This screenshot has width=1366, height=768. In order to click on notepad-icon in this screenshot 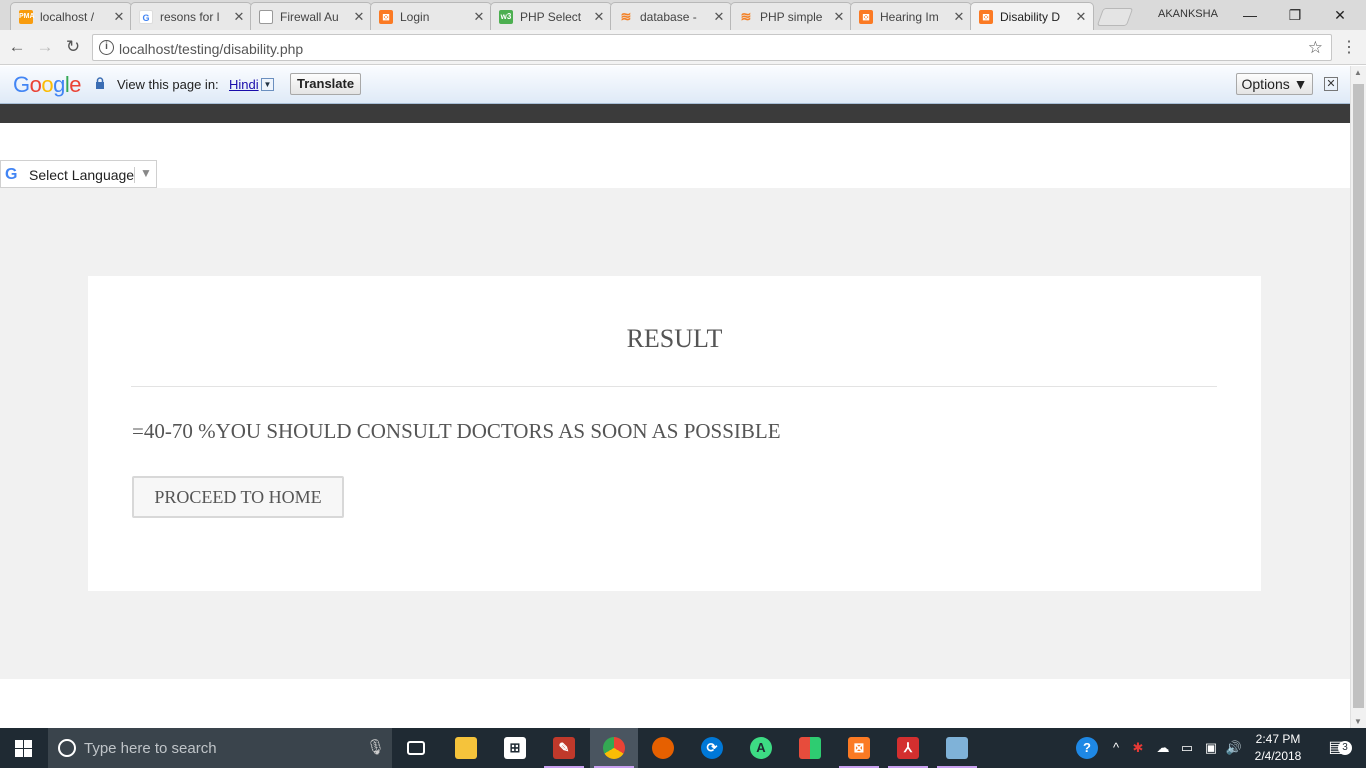, I will do `click(957, 748)`.